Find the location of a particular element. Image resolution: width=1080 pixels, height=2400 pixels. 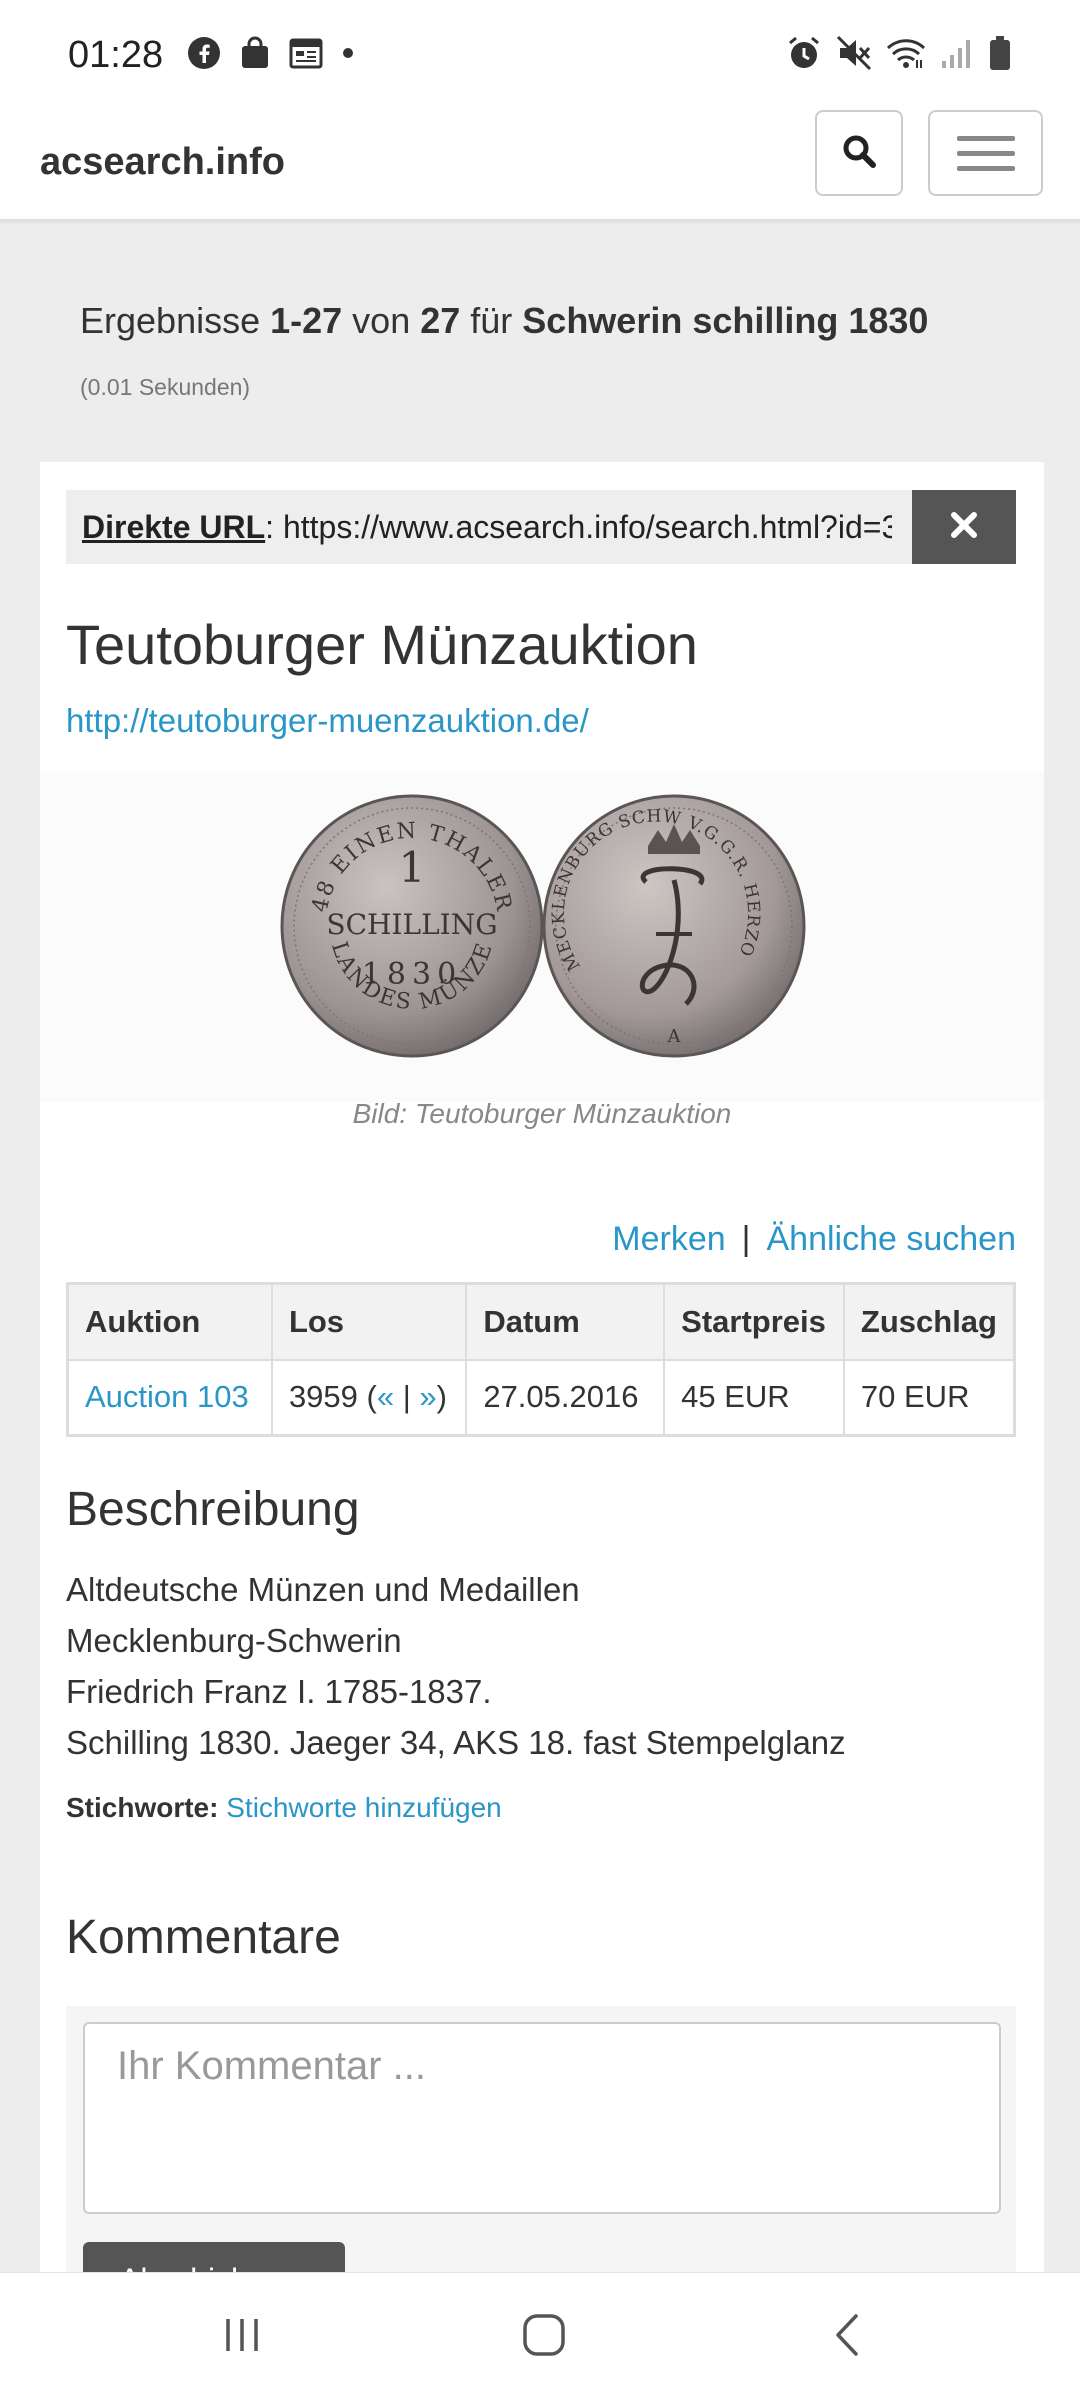

wifi-icon is located at coordinates (906, 55).